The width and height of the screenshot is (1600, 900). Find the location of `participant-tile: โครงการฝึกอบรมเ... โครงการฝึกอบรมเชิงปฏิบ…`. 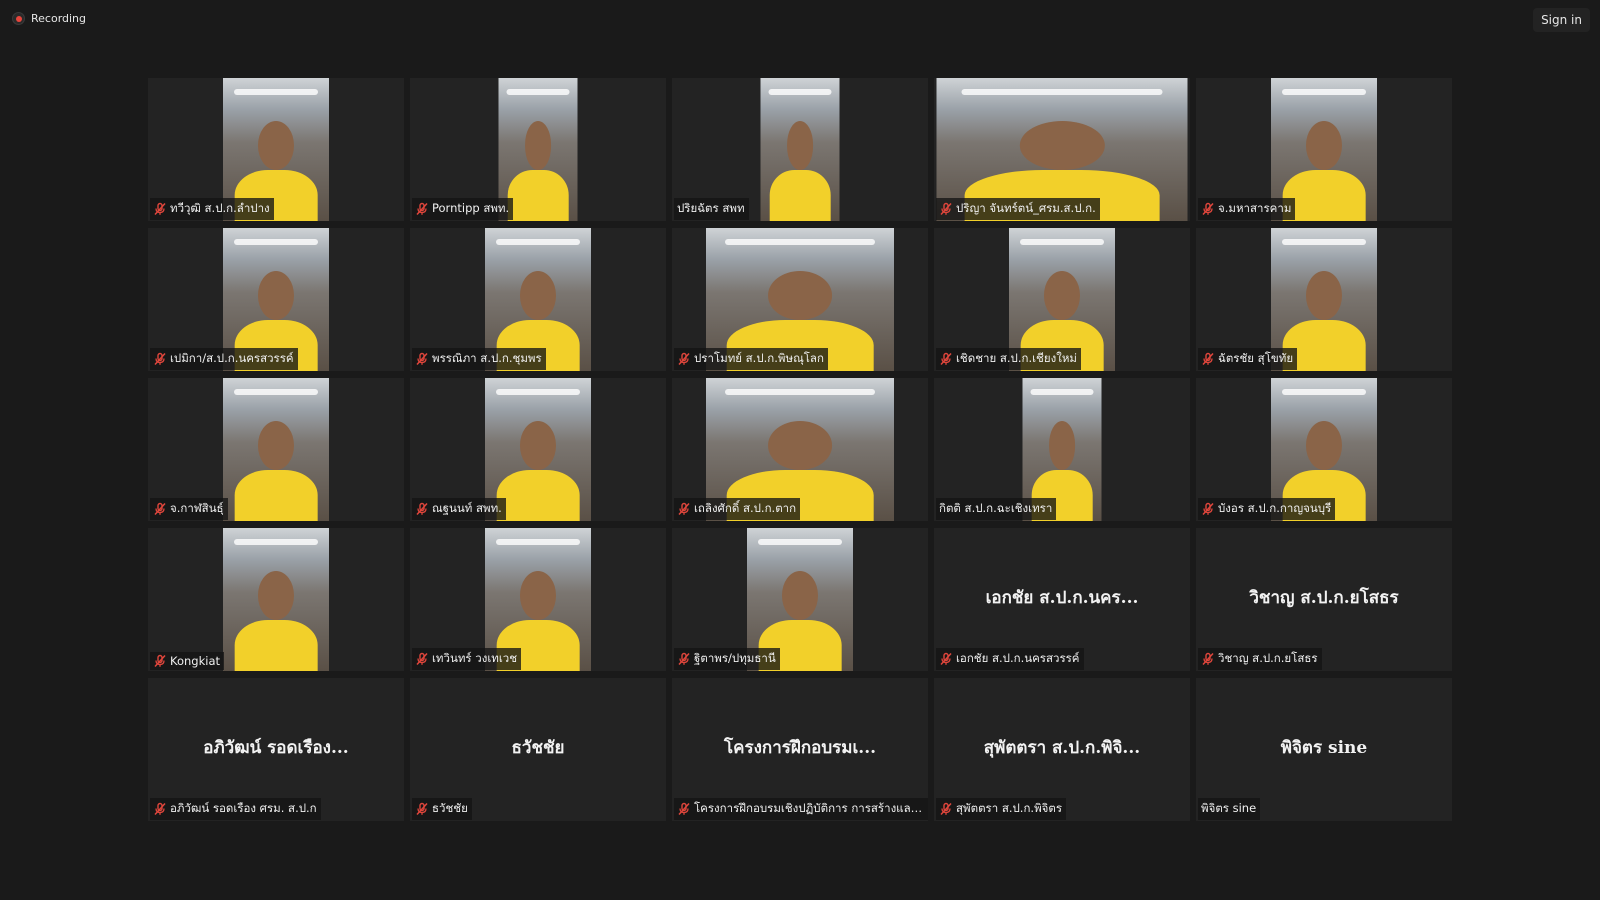

participant-tile: โครงการฝึกอบรมเ... โครงการฝึกอบรมเชิงปฏิบ… is located at coordinates (800, 749).